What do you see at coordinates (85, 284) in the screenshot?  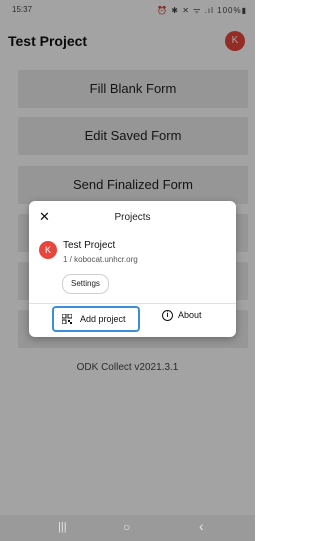 I see `settings-button: Settings` at bounding box center [85, 284].